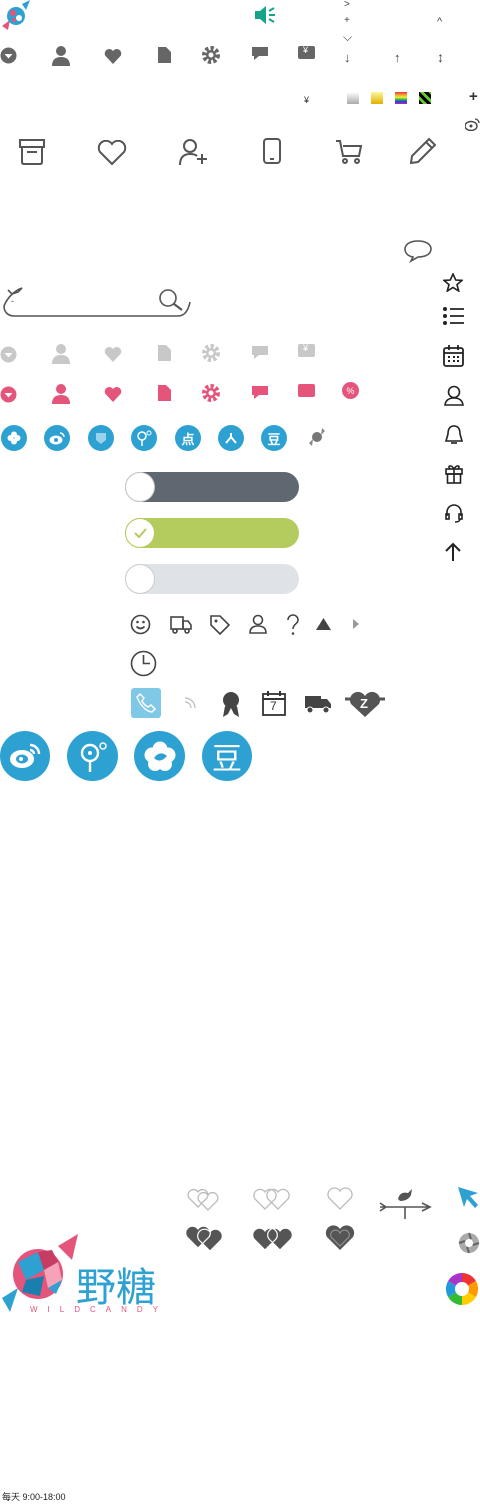 The width and height of the screenshot is (480, 1511). What do you see at coordinates (348, 37) in the screenshot?
I see `chevron-down-icon: ⌵` at bounding box center [348, 37].